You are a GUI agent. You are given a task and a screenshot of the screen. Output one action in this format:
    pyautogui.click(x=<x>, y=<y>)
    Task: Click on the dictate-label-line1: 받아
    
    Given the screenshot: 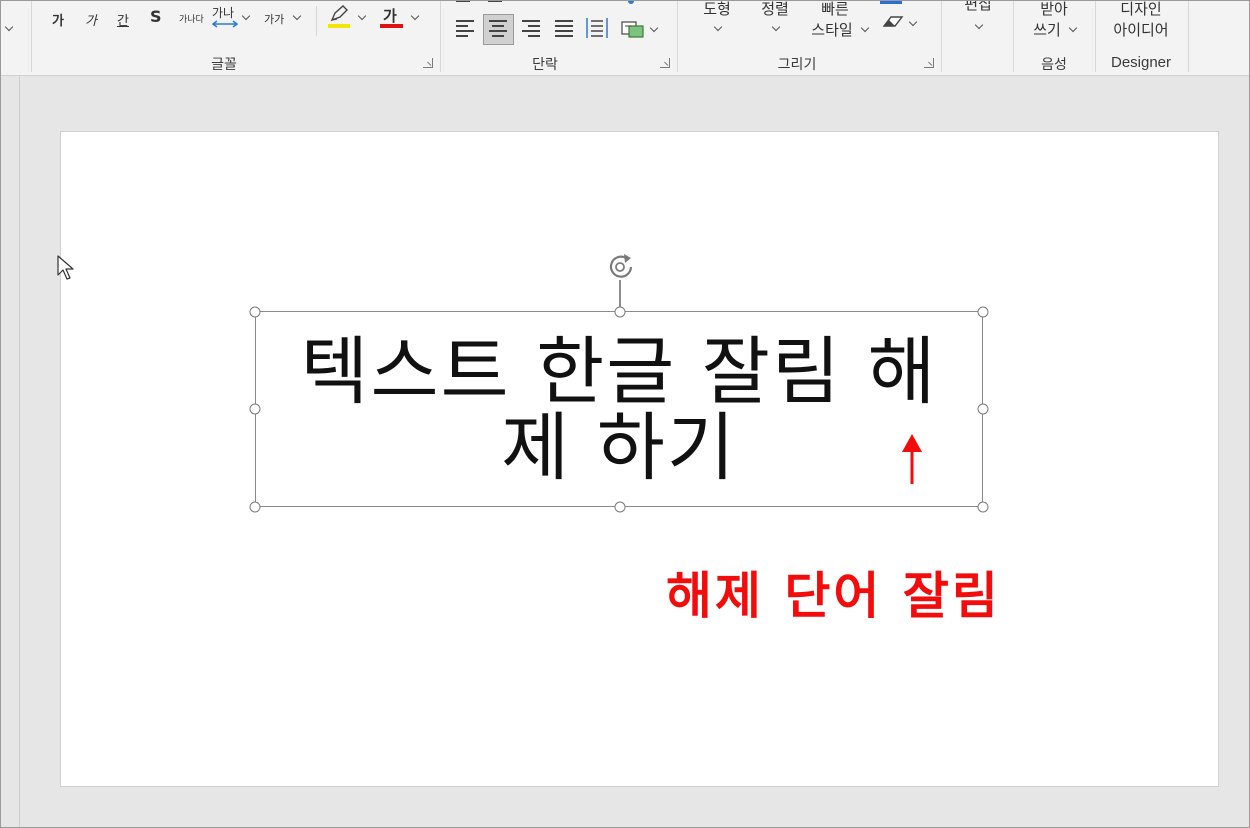 What is the action you would take?
    pyautogui.click(x=1054, y=9)
    